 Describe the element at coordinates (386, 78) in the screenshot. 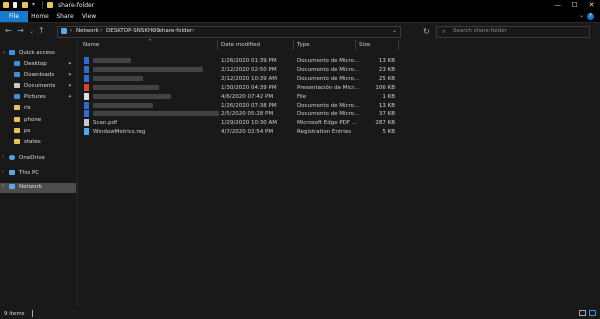

I see `file-size: 25 KB` at that location.